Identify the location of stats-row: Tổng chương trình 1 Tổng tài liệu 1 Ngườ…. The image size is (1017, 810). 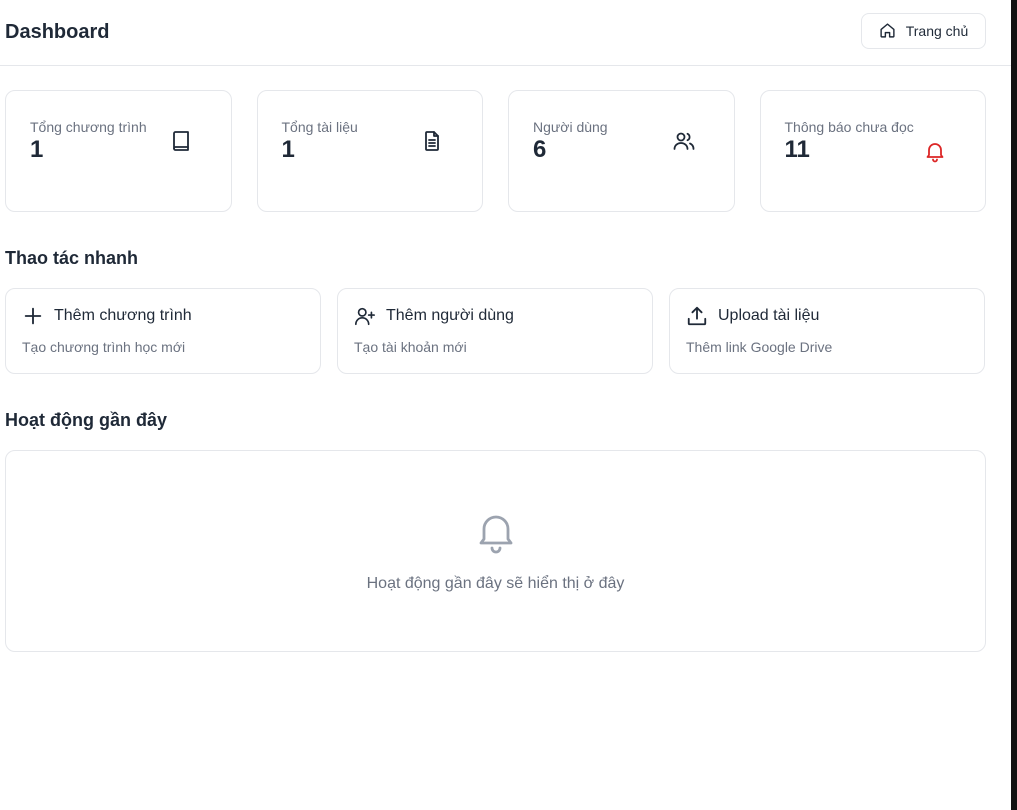
(505, 151).